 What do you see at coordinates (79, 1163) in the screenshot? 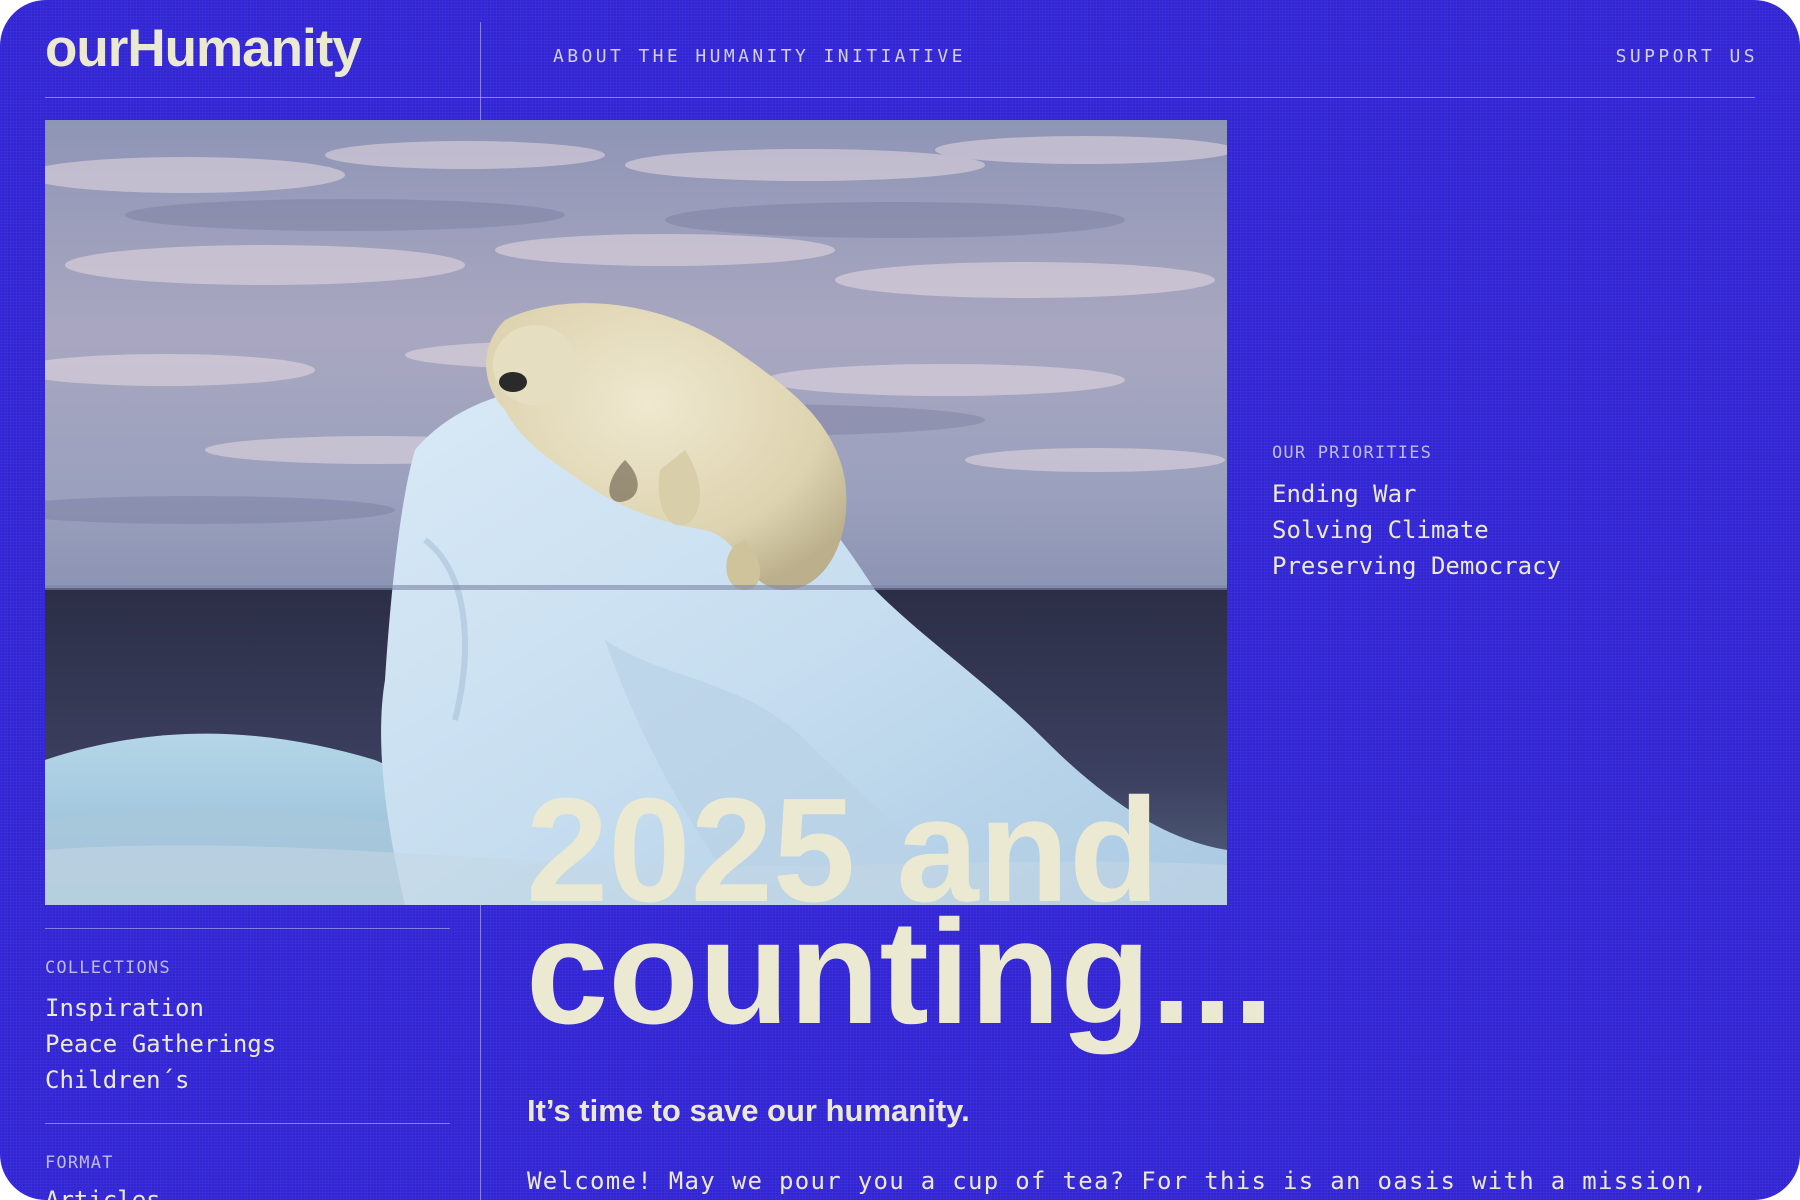
I see `format-label: FORMAT` at bounding box center [79, 1163].